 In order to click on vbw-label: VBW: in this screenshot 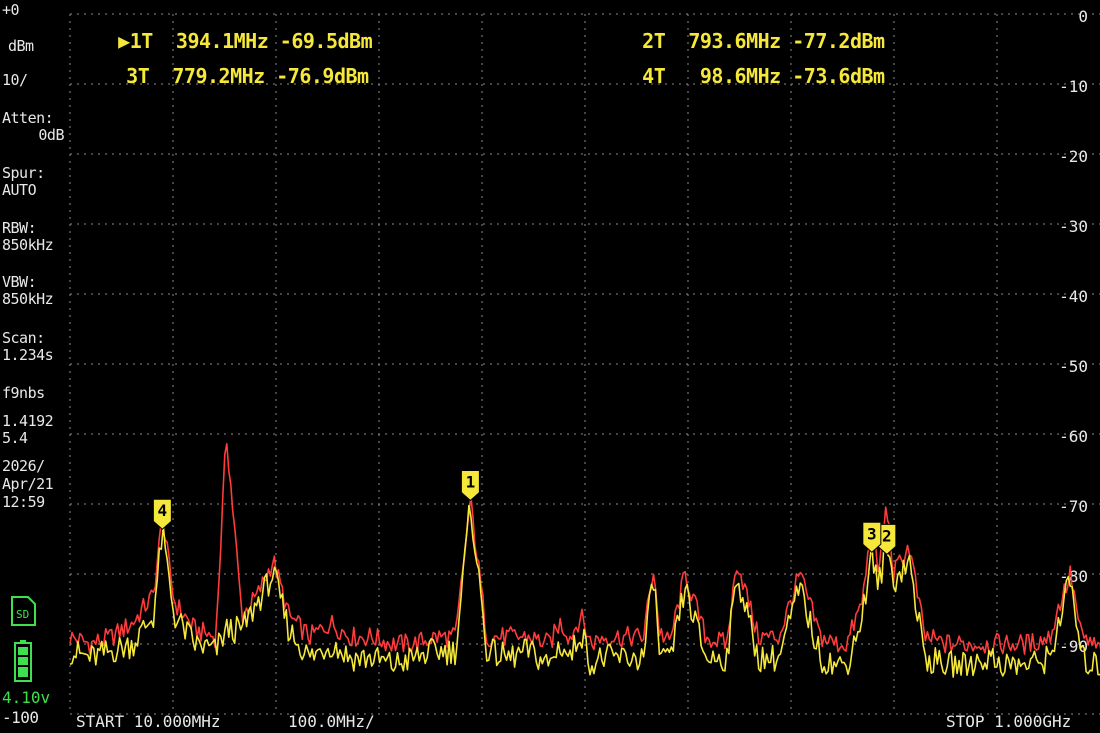, I will do `click(19, 282)`.